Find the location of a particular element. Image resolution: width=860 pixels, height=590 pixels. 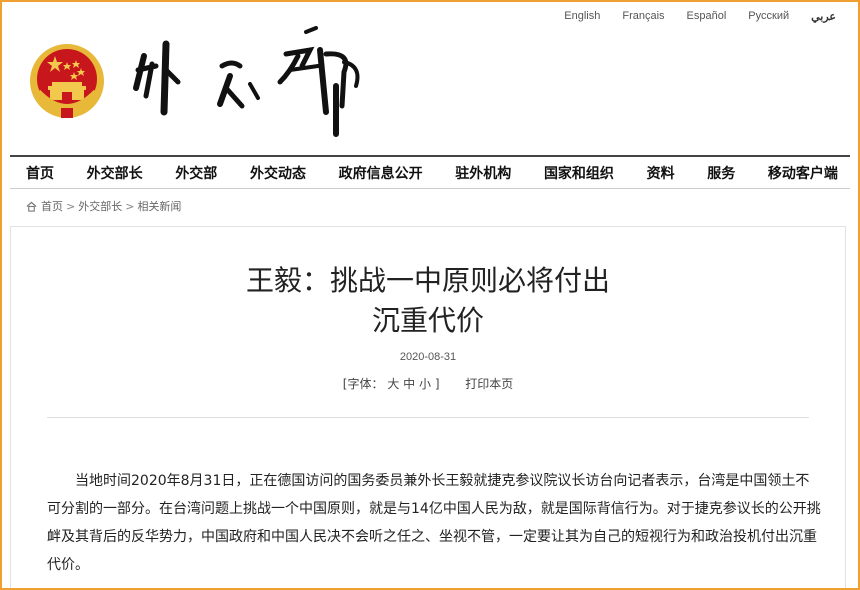

nav-ministry: 外交部 is located at coordinates (196, 173).